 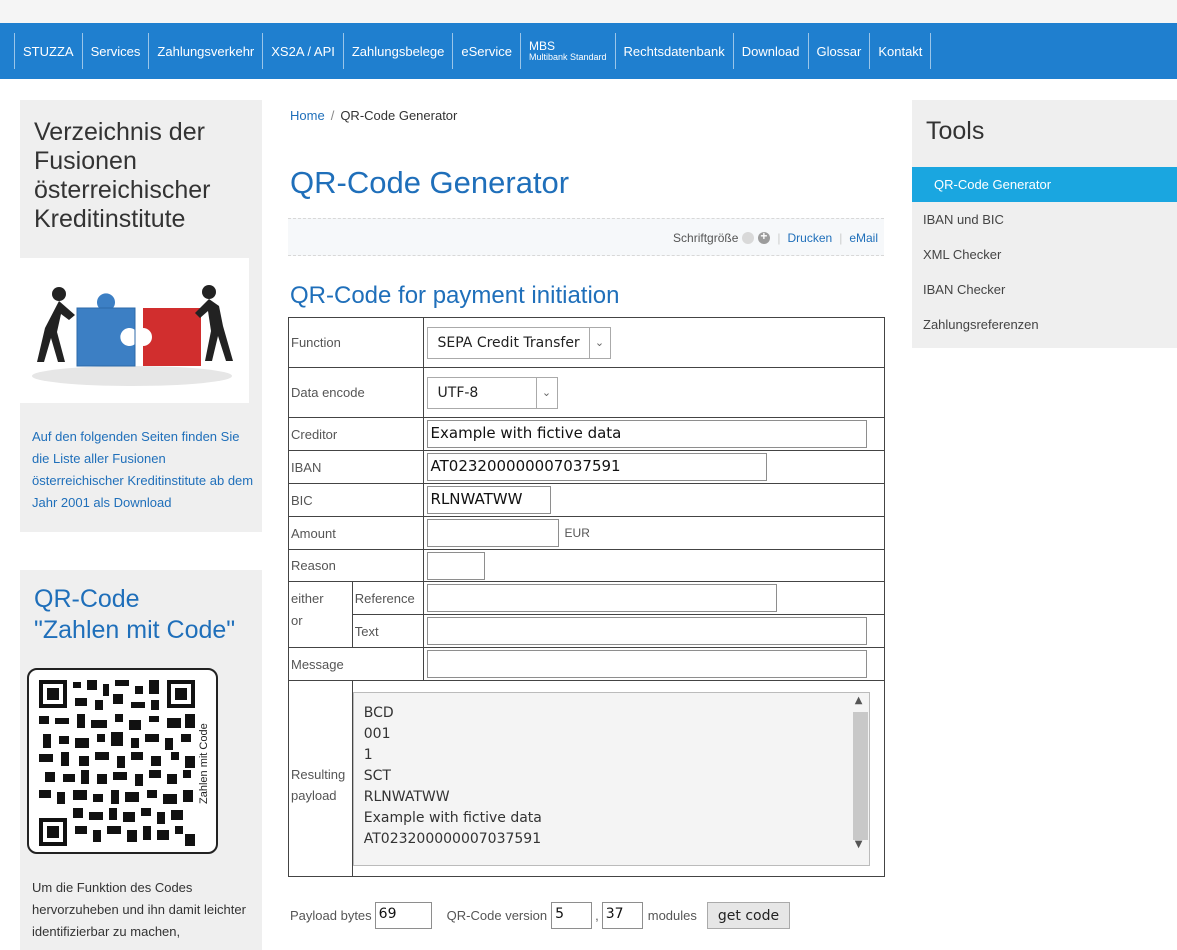 What do you see at coordinates (320, 778) in the screenshot?
I see `payload-label: Resulting payload` at bounding box center [320, 778].